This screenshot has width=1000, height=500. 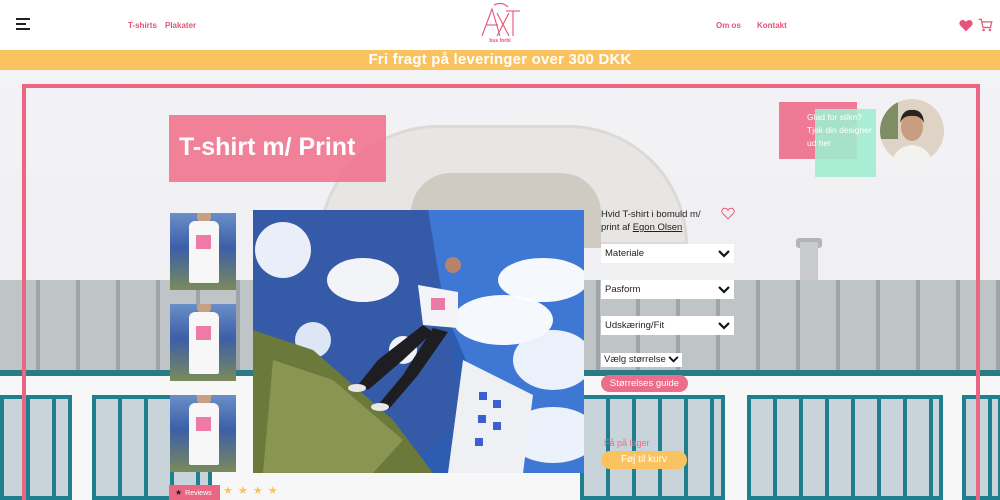 What do you see at coordinates (198, 493) in the screenshot?
I see `reviews-label: Reviews` at bounding box center [198, 493].